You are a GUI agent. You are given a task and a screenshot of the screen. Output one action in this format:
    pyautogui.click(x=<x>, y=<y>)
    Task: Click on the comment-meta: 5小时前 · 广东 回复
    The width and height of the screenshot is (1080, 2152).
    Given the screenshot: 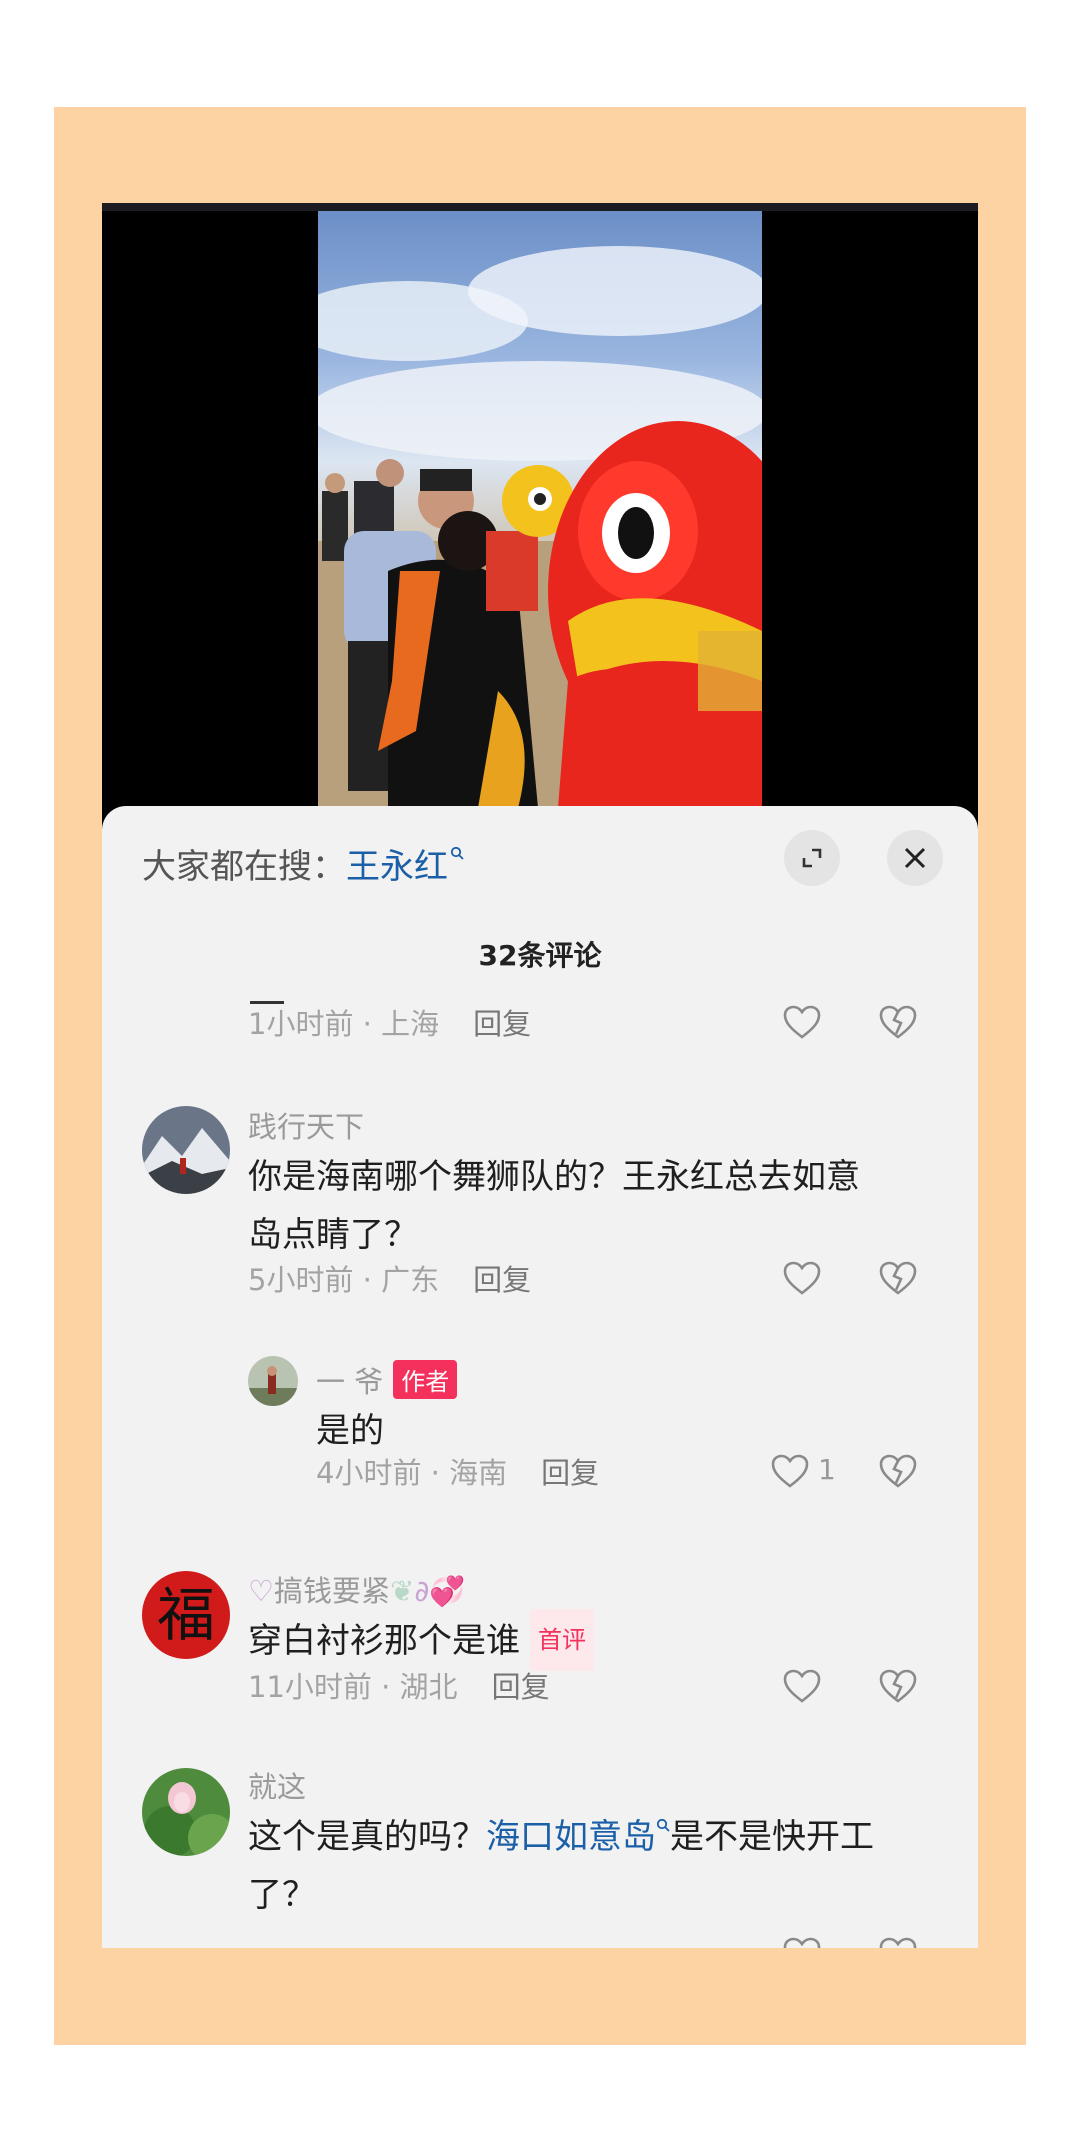 What is the action you would take?
    pyautogui.click(x=389, y=1278)
    